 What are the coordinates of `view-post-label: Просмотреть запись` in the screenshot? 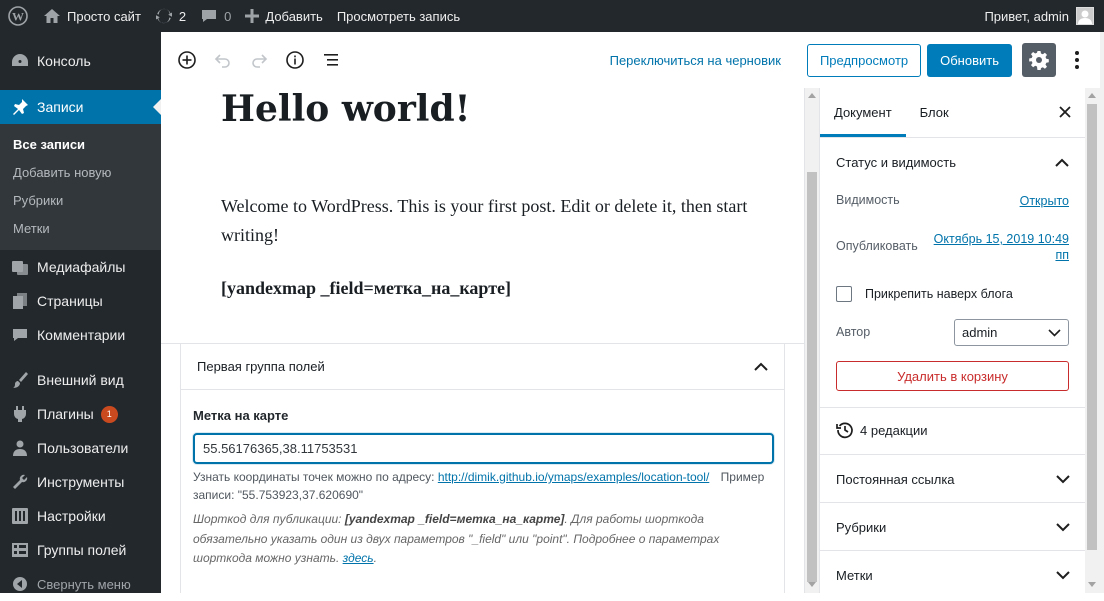 It's located at (398, 16).